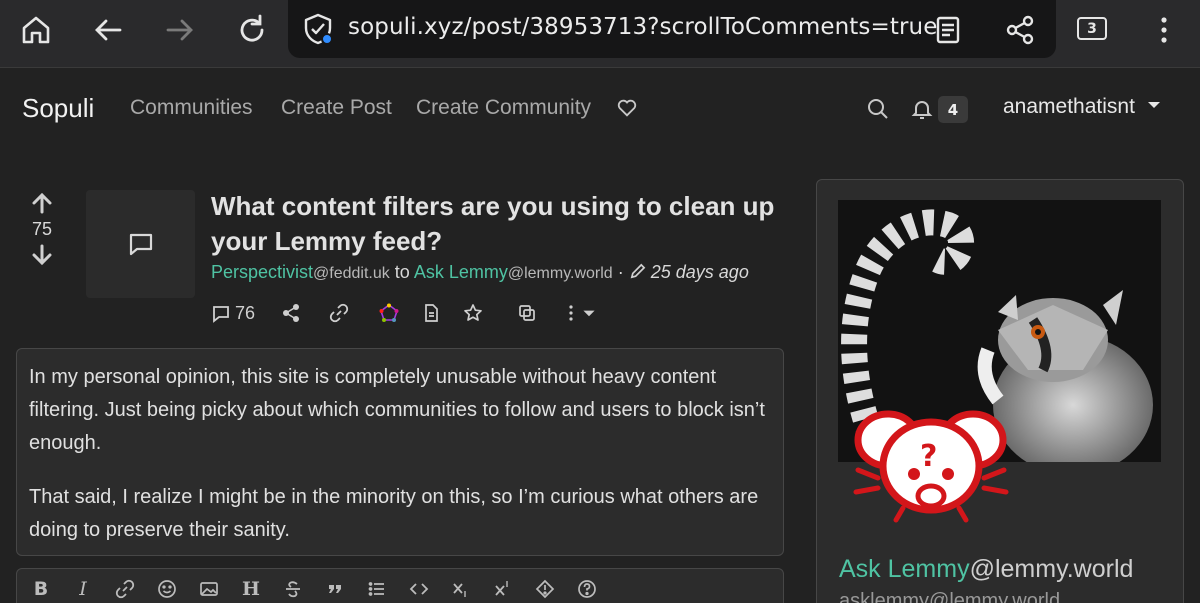 The image size is (1200, 603). What do you see at coordinates (1164, 30) in the screenshot?
I see `menu-icon` at bounding box center [1164, 30].